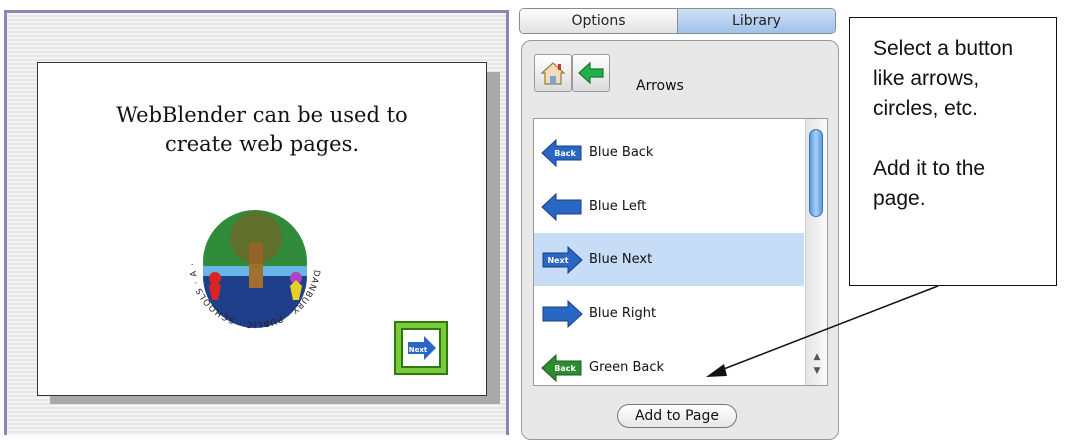  Describe the element at coordinates (669, 259) in the screenshot. I see `list-item-blue-next: Next Blue Next` at that location.